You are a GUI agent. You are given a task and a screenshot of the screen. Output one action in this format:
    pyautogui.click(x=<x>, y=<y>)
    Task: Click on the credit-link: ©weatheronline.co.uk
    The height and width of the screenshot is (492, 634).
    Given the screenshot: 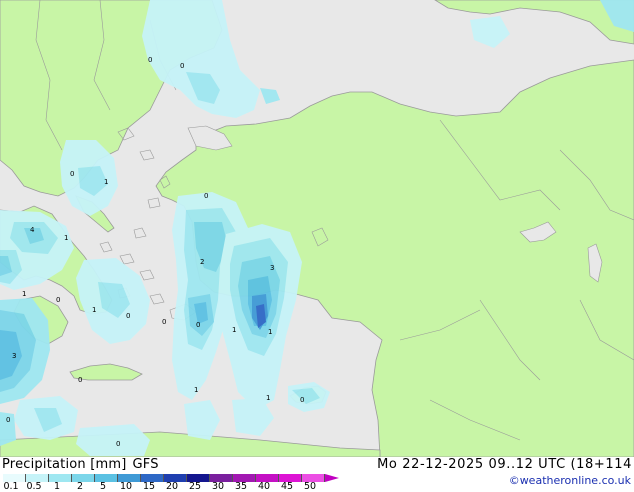 What is the action you would take?
    pyautogui.click(x=570, y=480)
    